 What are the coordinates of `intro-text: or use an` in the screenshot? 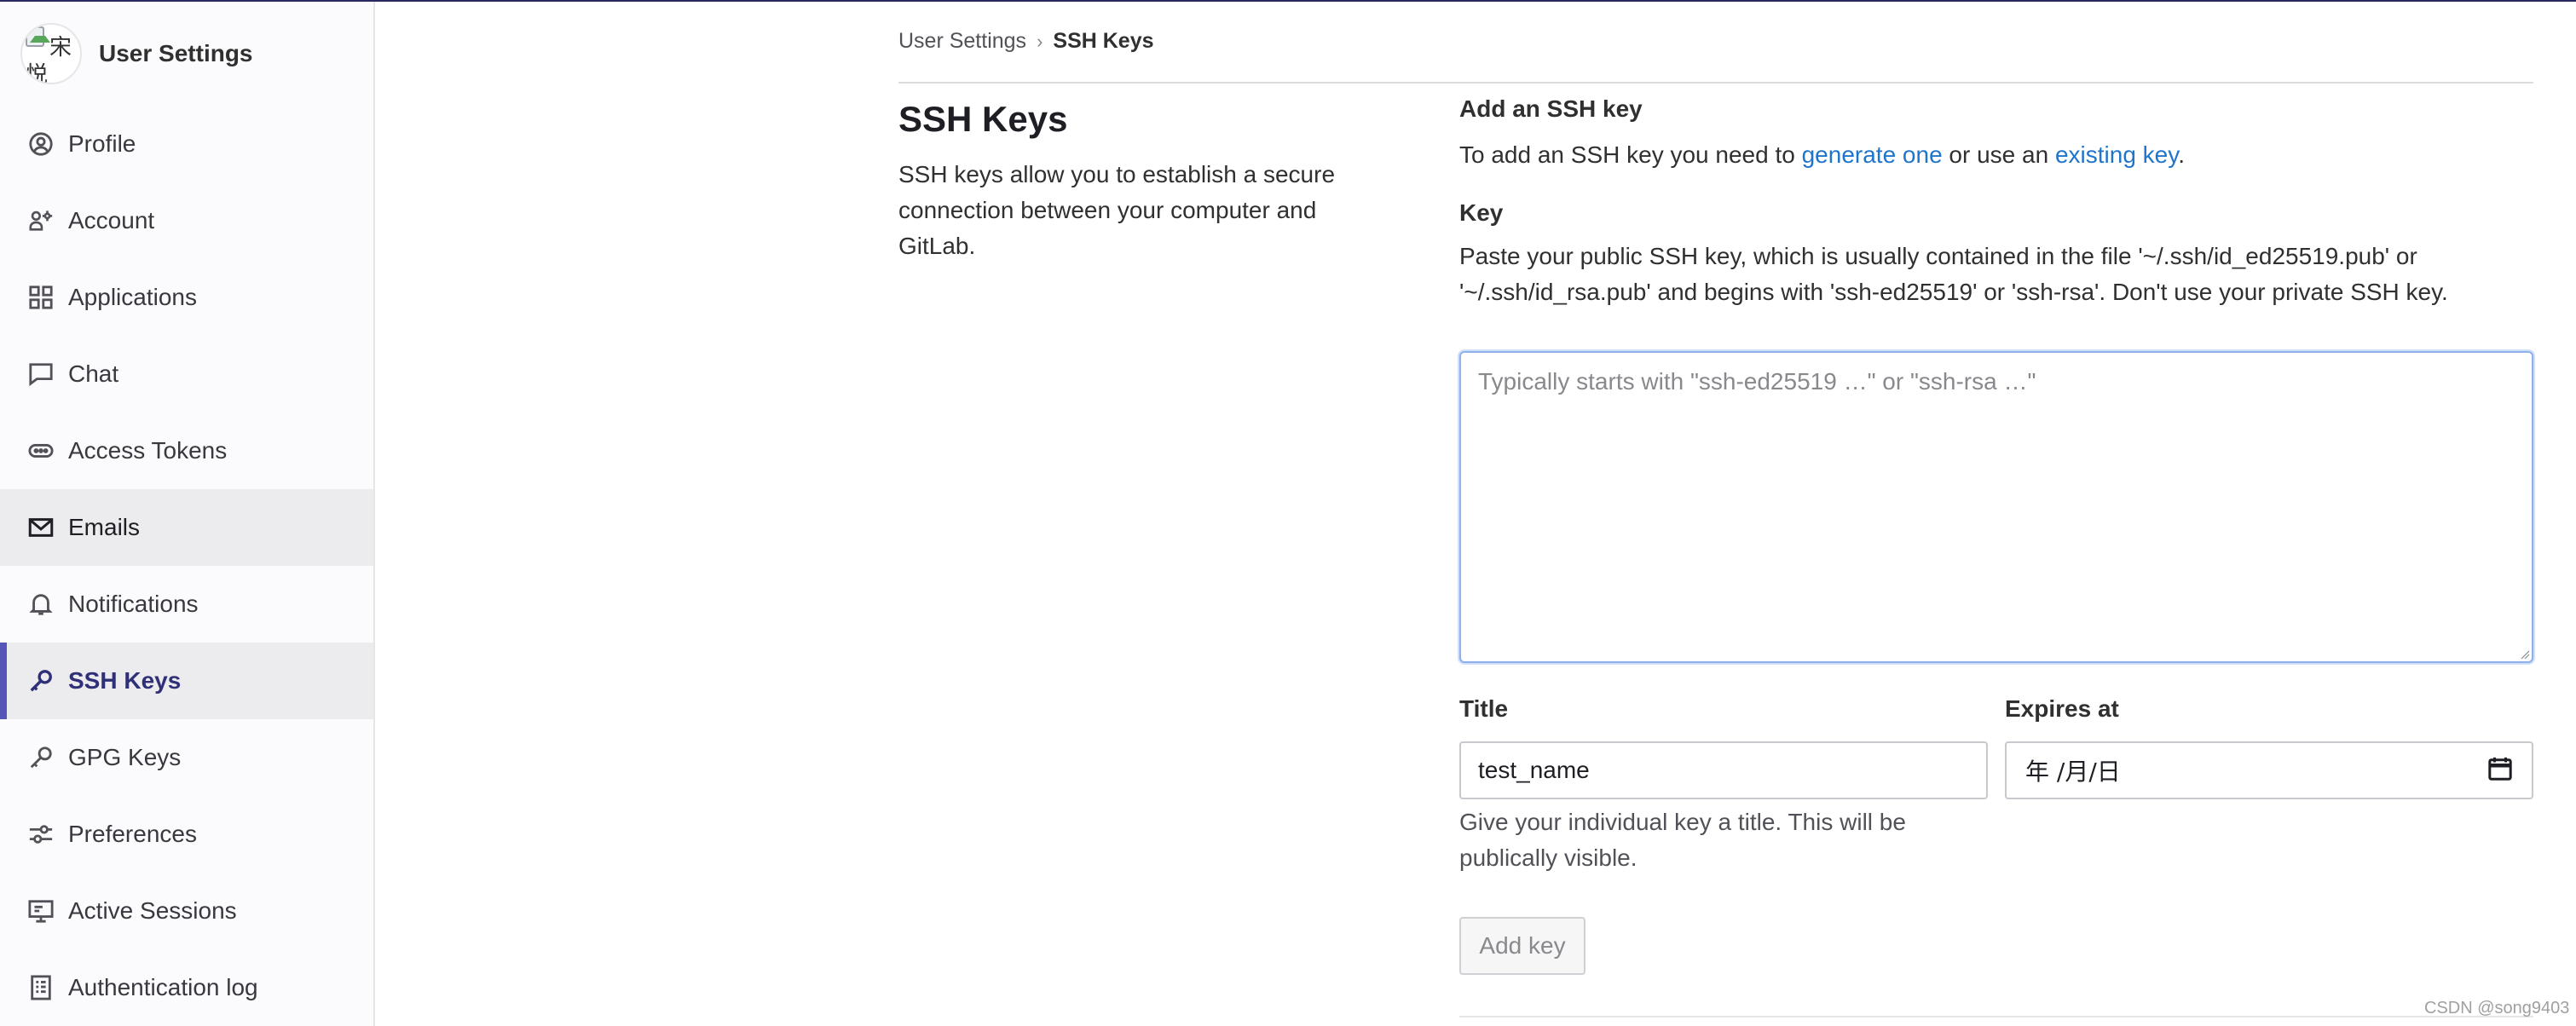 It's located at (1998, 154).